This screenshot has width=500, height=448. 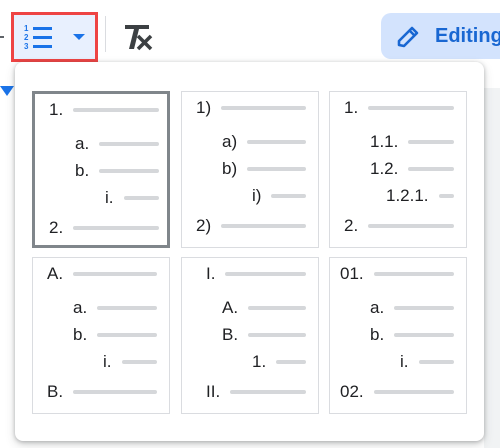 I want to click on toolbar-edge, so click(x=2, y=37).